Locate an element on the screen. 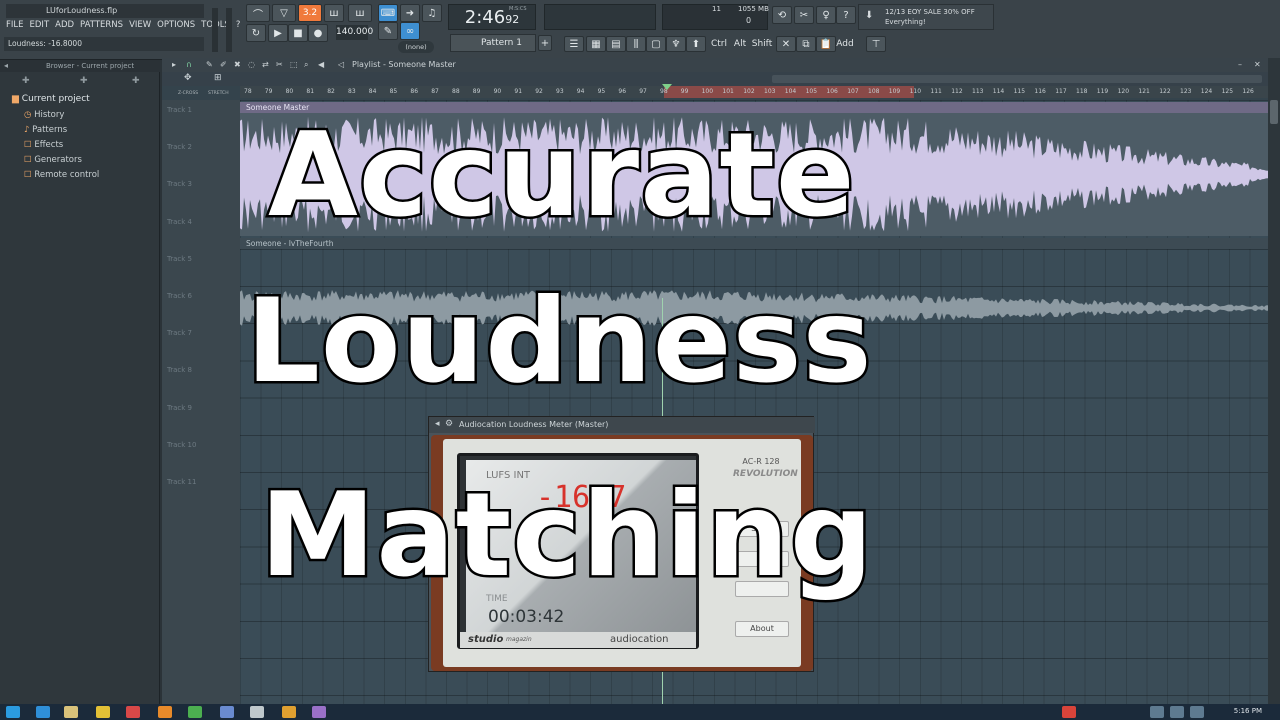 Image resolution: width=1280 pixels, height=720 pixels. tree-current-project: ▆ Current project is located at coordinates (51, 99).